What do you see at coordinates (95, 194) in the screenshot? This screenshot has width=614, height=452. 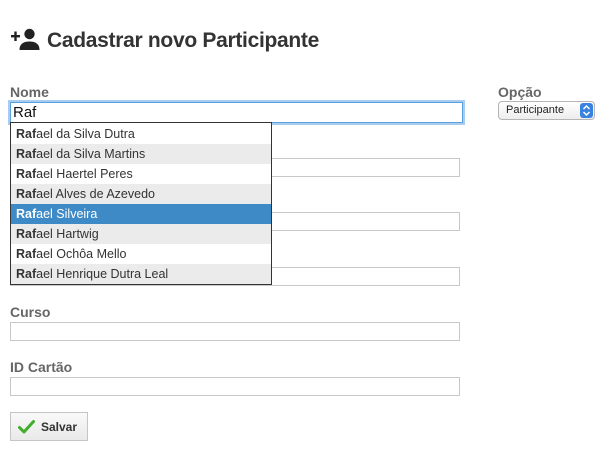 I see `autocomplete-item-rest: ael Alves de Azevedo` at bounding box center [95, 194].